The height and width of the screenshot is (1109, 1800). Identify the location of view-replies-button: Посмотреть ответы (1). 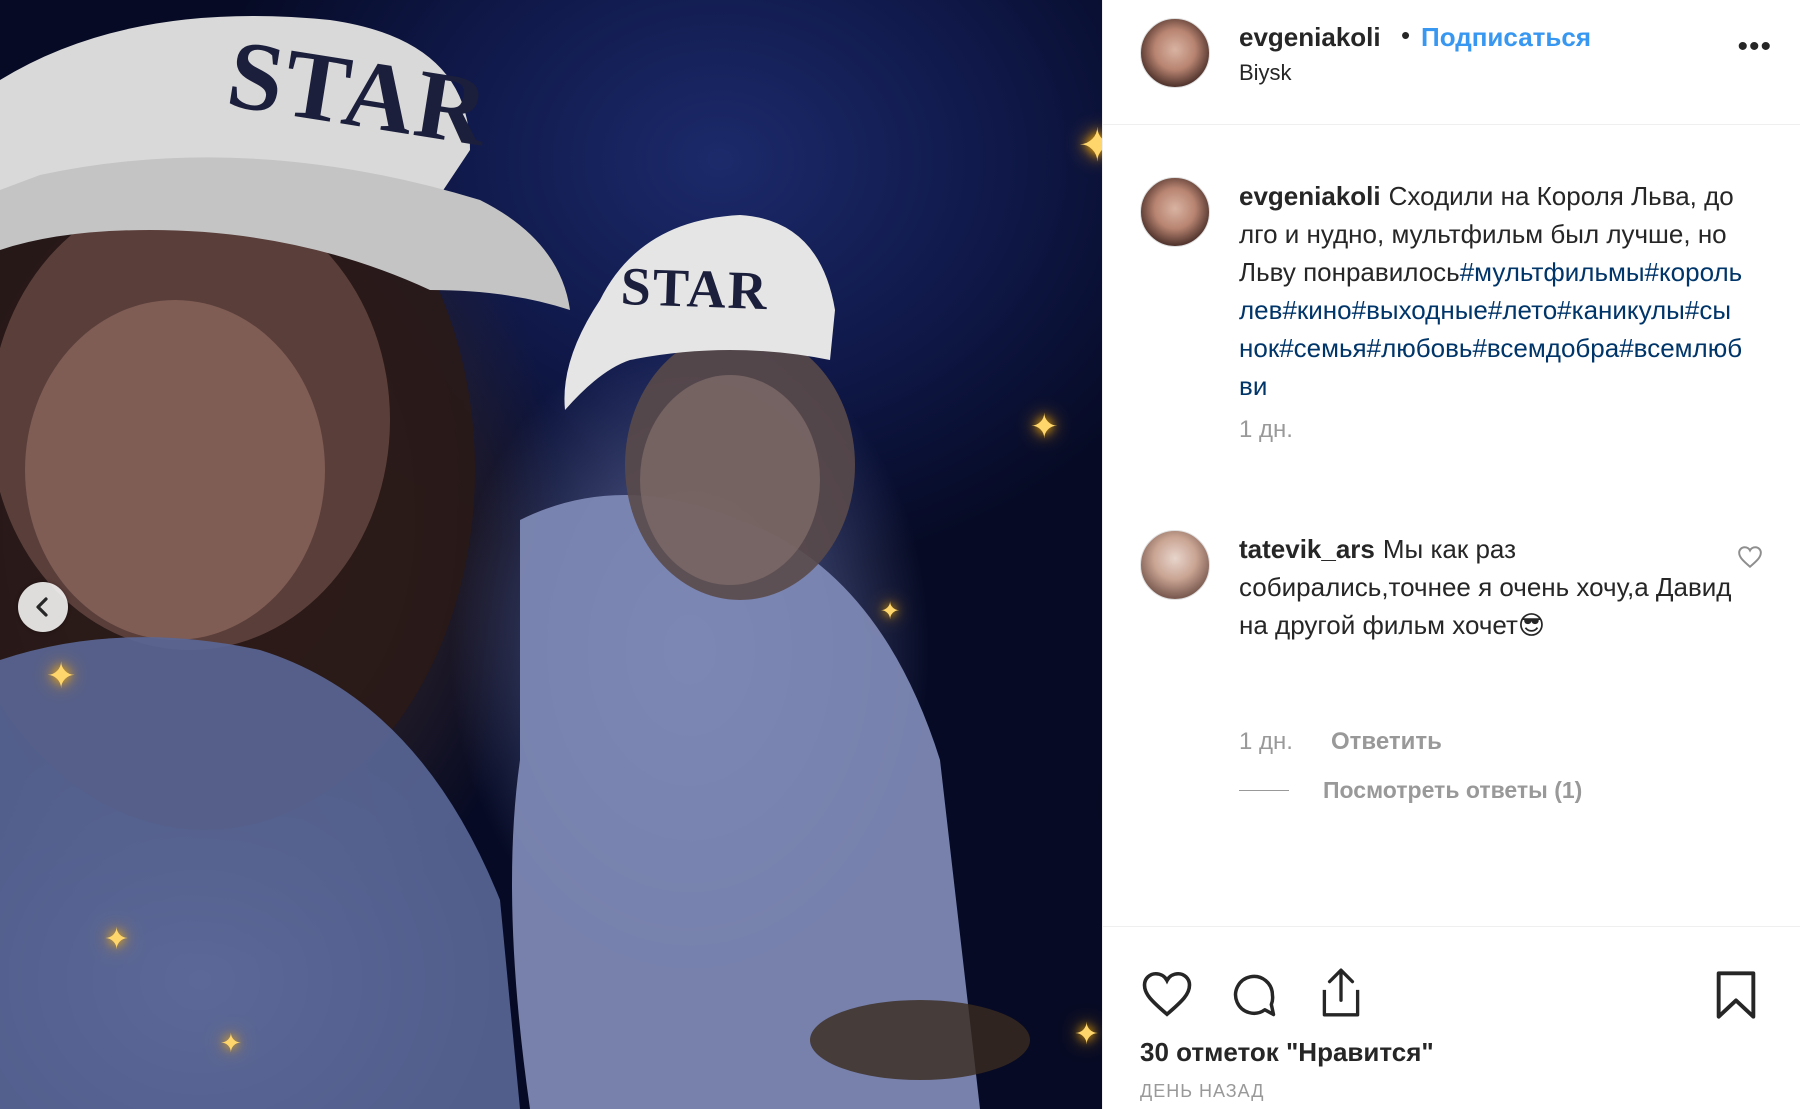
(1410, 790).